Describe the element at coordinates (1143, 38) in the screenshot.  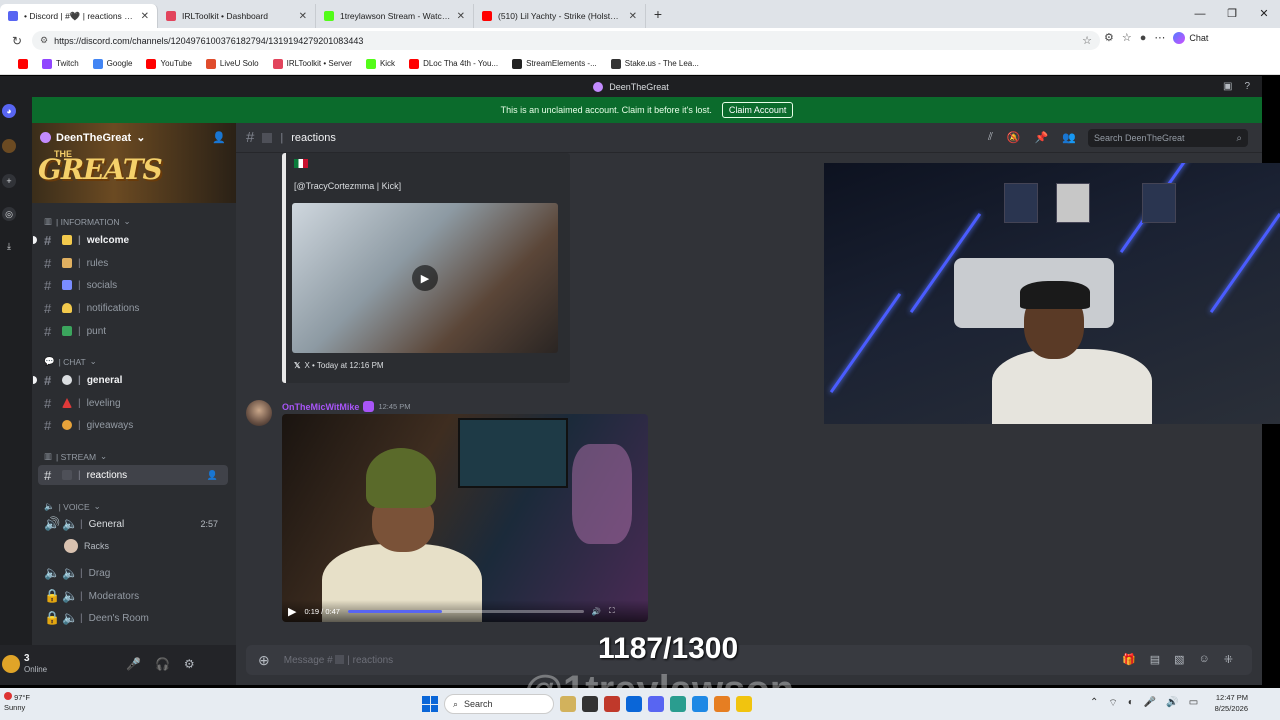
I see `profile-avatar-icon: ●` at that location.